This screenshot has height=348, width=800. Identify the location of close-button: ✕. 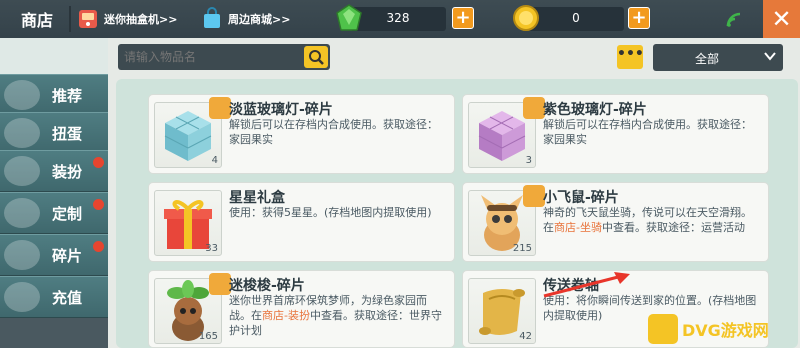
(781, 19).